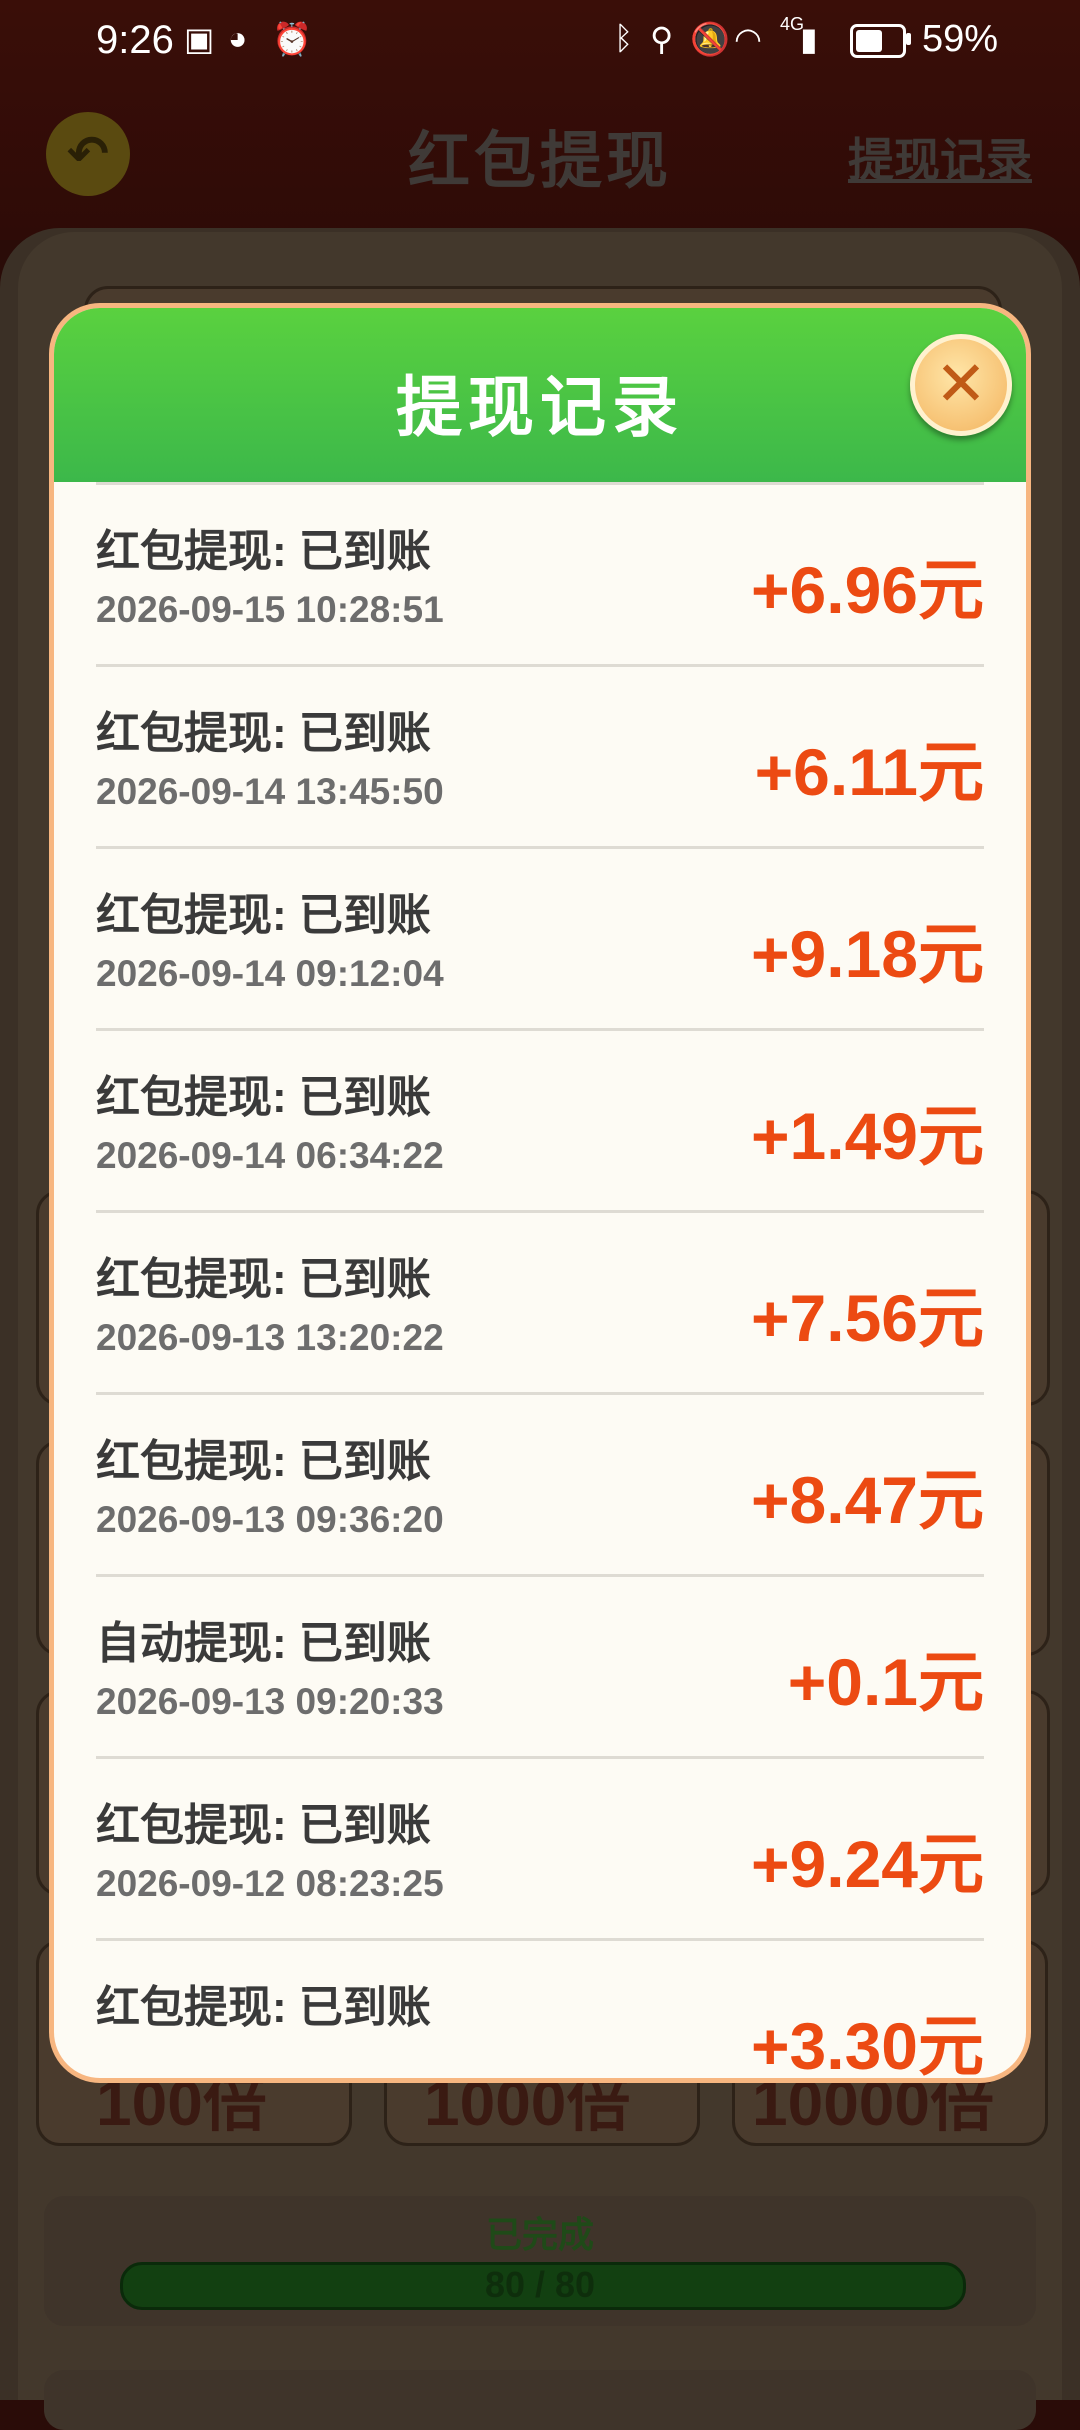 The height and width of the screenshot is (2430, 1080). What do you see at coordinates (809, 39) in the screenshot?
I see `signal-icon: ▮` at bounding box center [809, 39].